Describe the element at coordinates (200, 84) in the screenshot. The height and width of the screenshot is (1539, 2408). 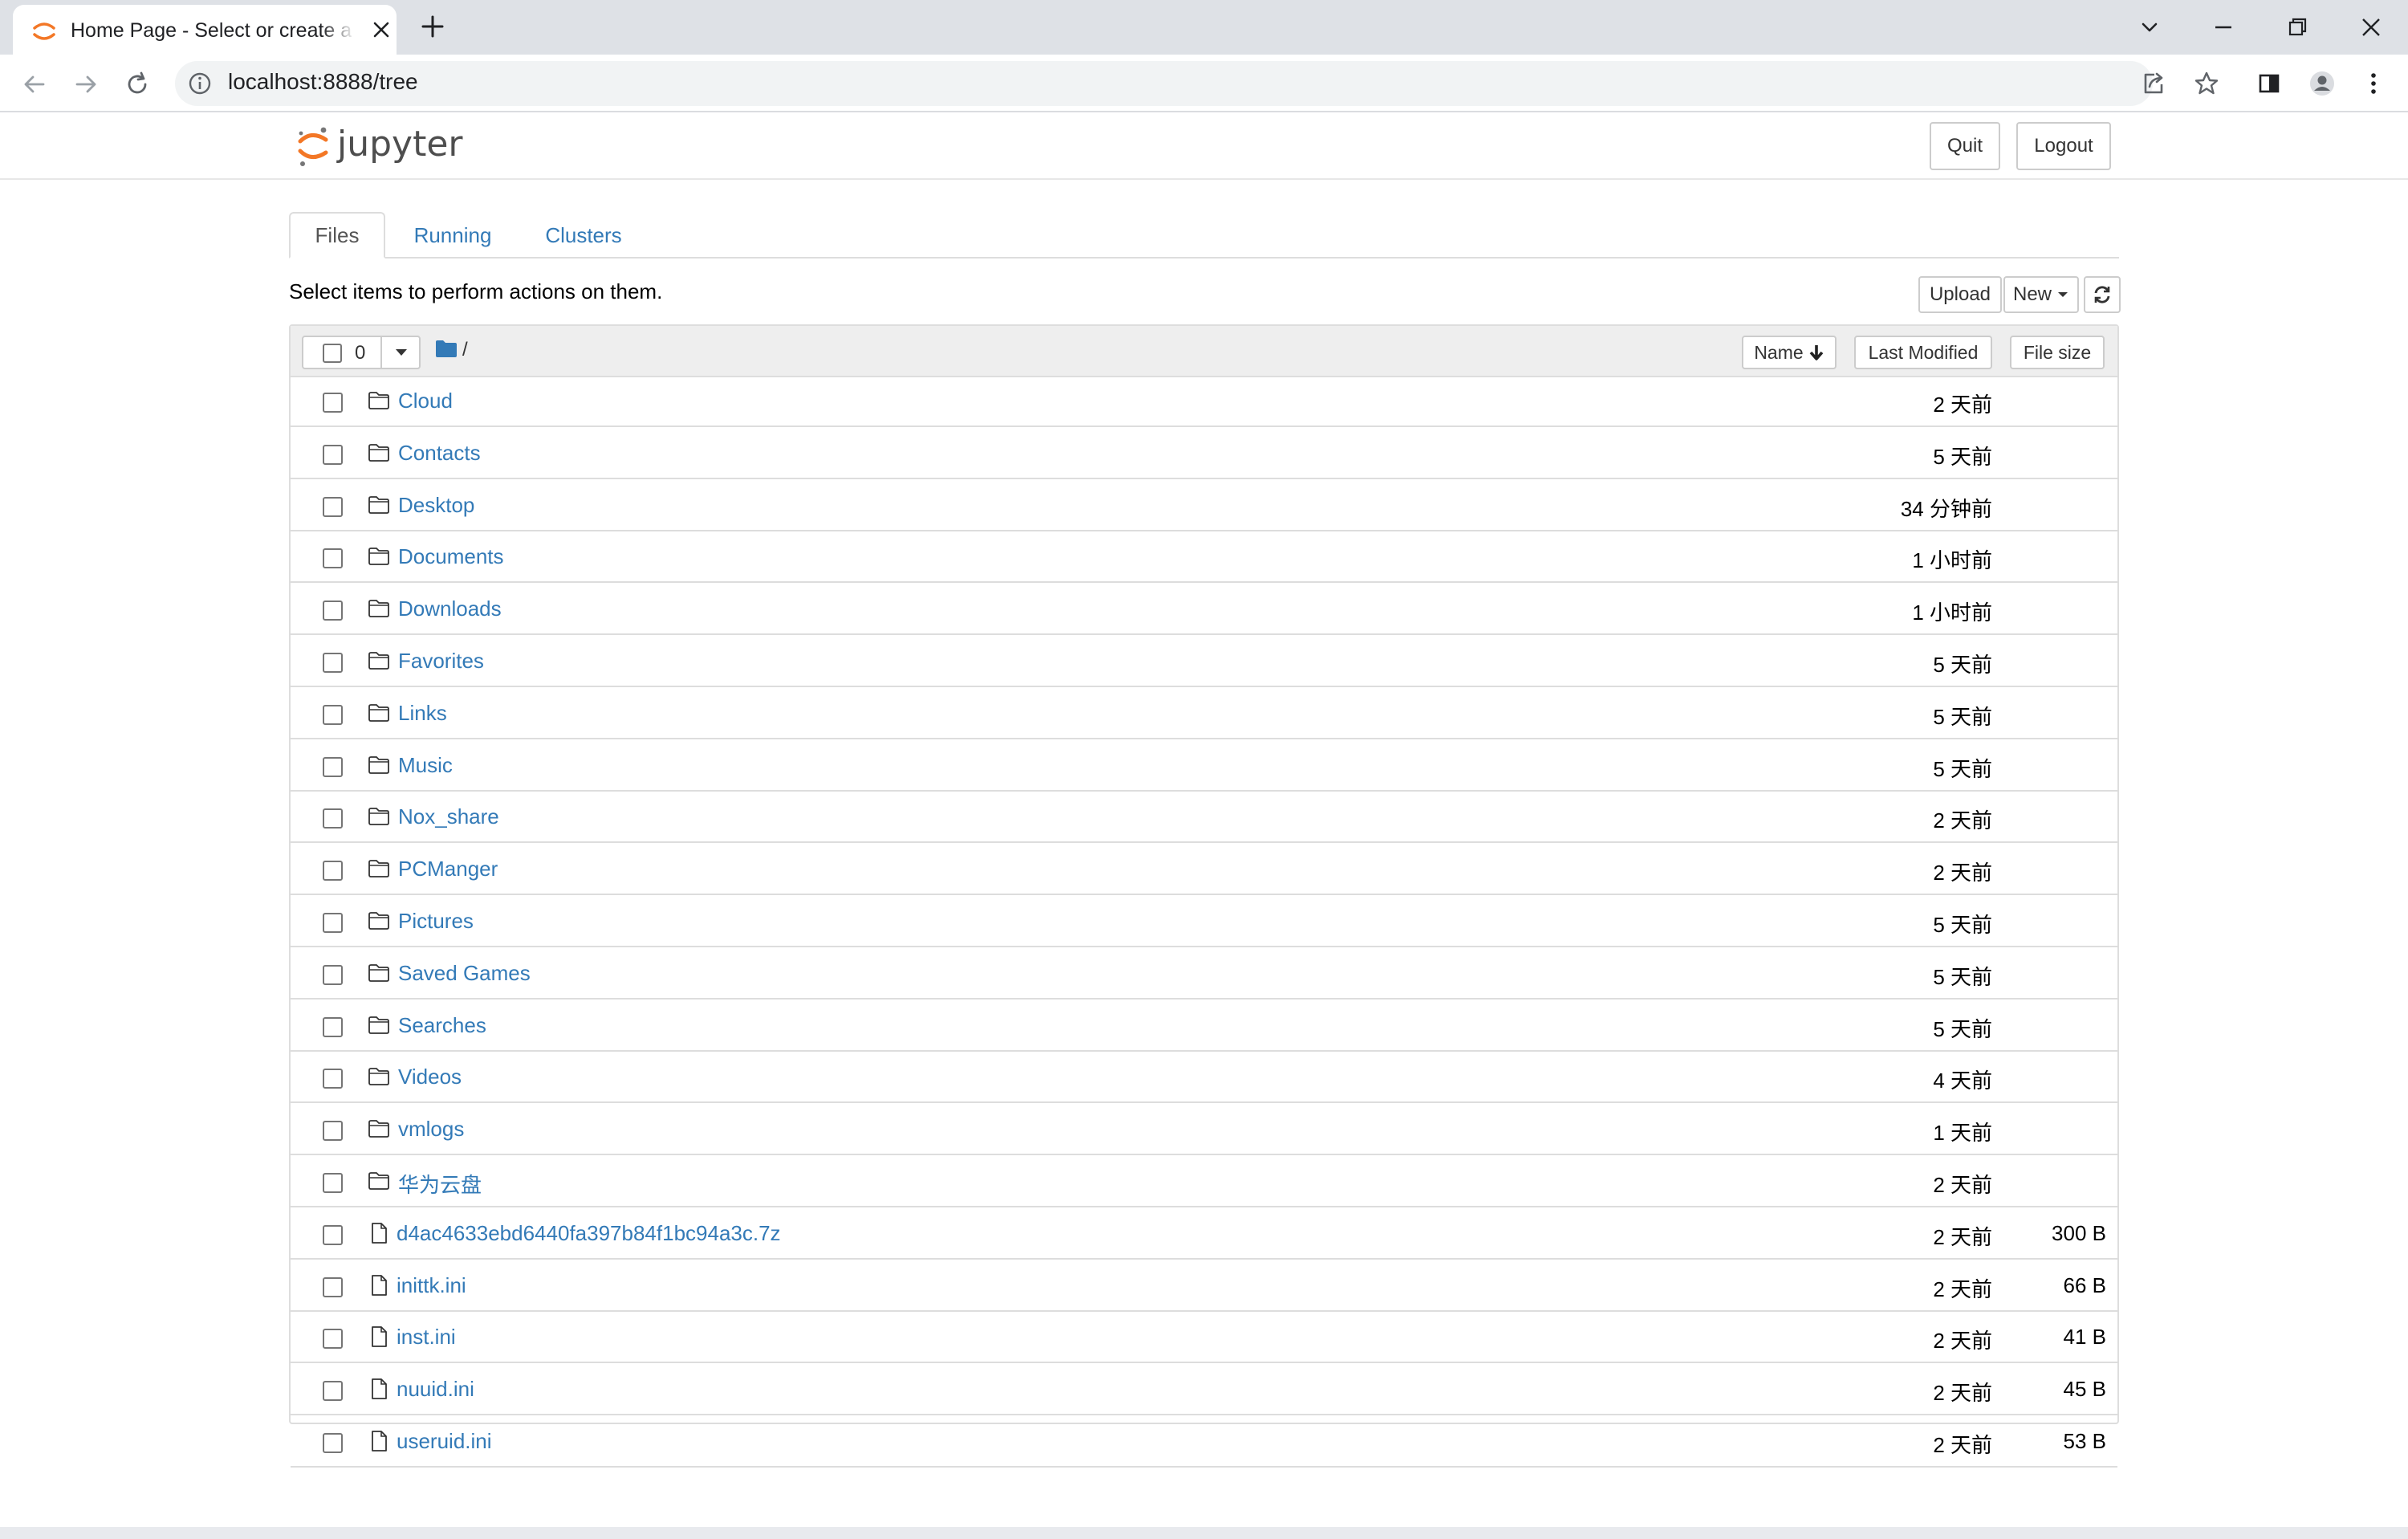
I see `site-info-icon` at that location.